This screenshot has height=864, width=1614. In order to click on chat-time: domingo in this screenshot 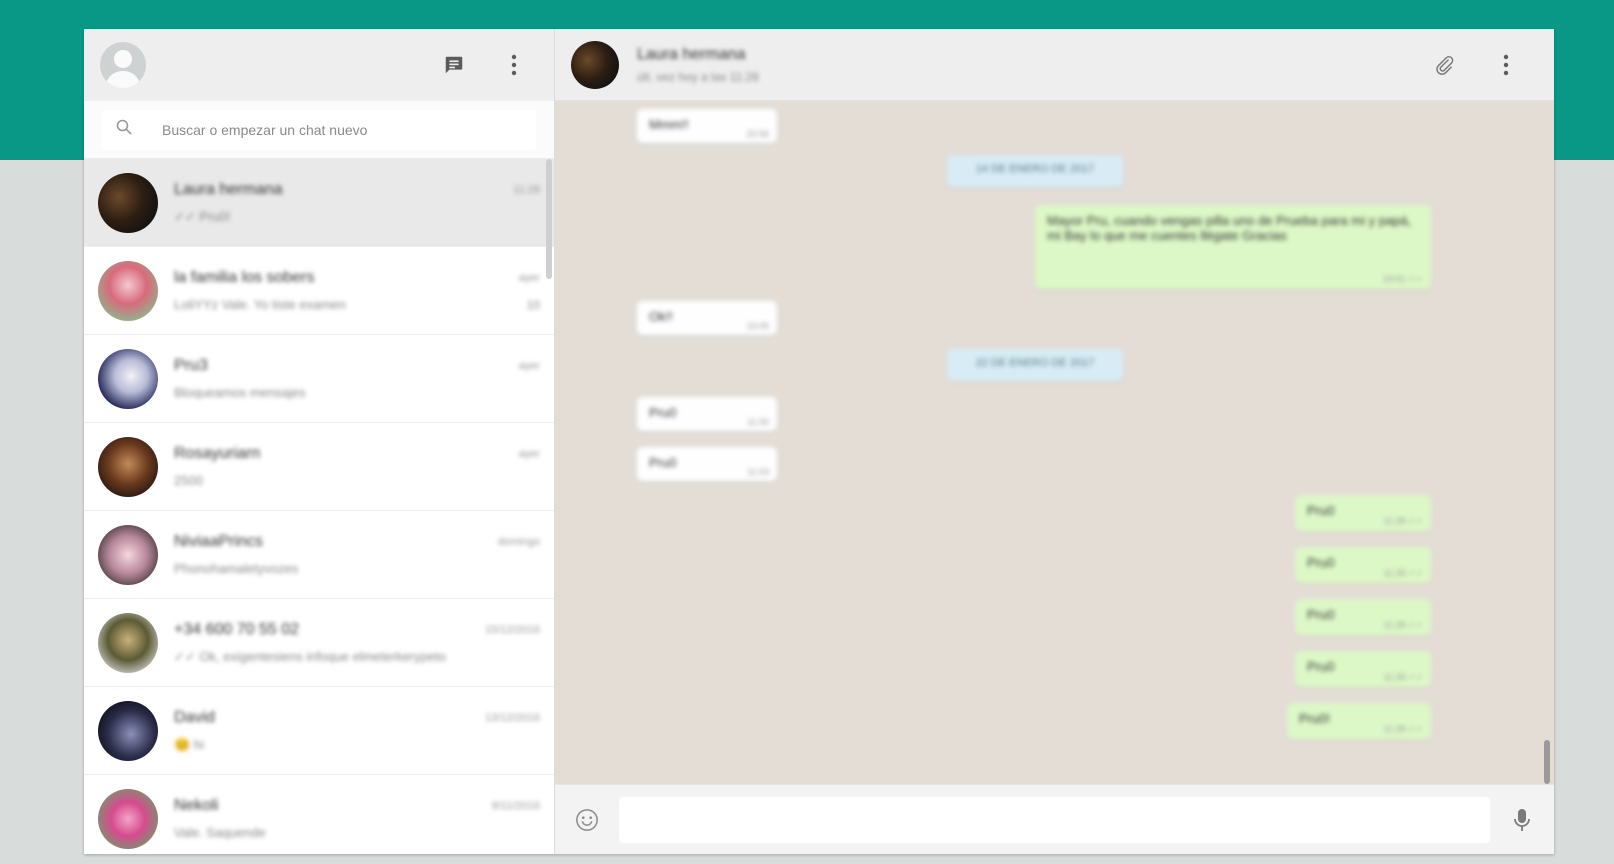, I will do `click(518, 542)`.